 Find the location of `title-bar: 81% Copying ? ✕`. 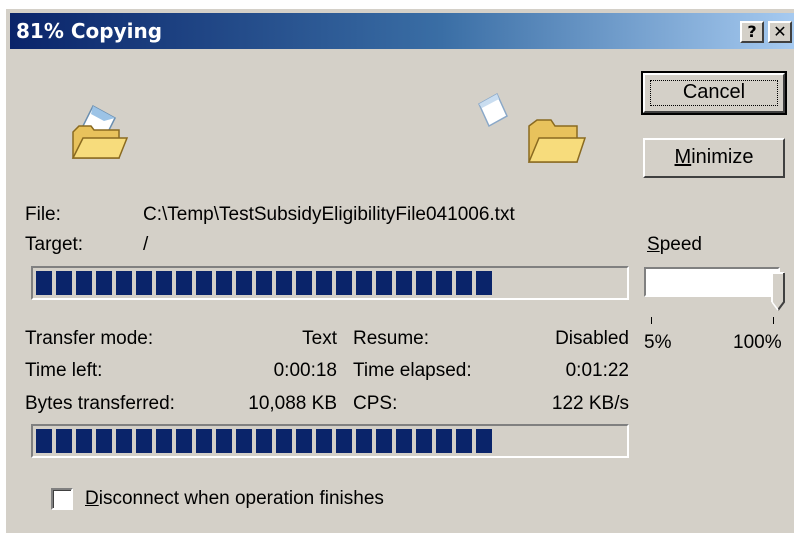

title-bar: 81% Copying ? ✕ is located at coordinates (402, 31).